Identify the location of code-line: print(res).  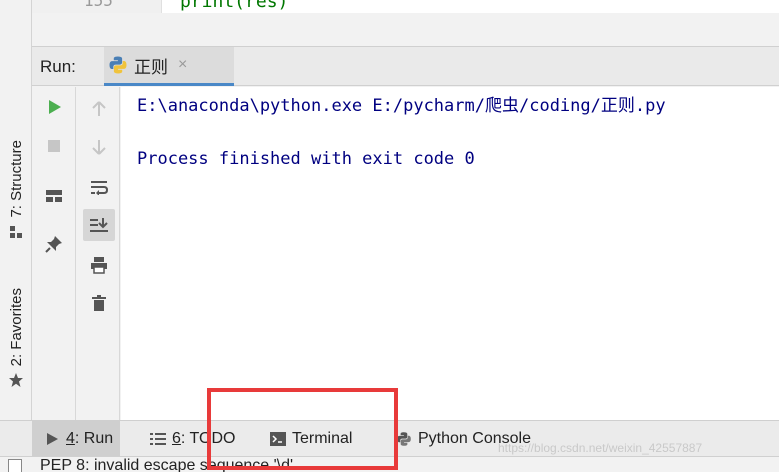
(234, 6).